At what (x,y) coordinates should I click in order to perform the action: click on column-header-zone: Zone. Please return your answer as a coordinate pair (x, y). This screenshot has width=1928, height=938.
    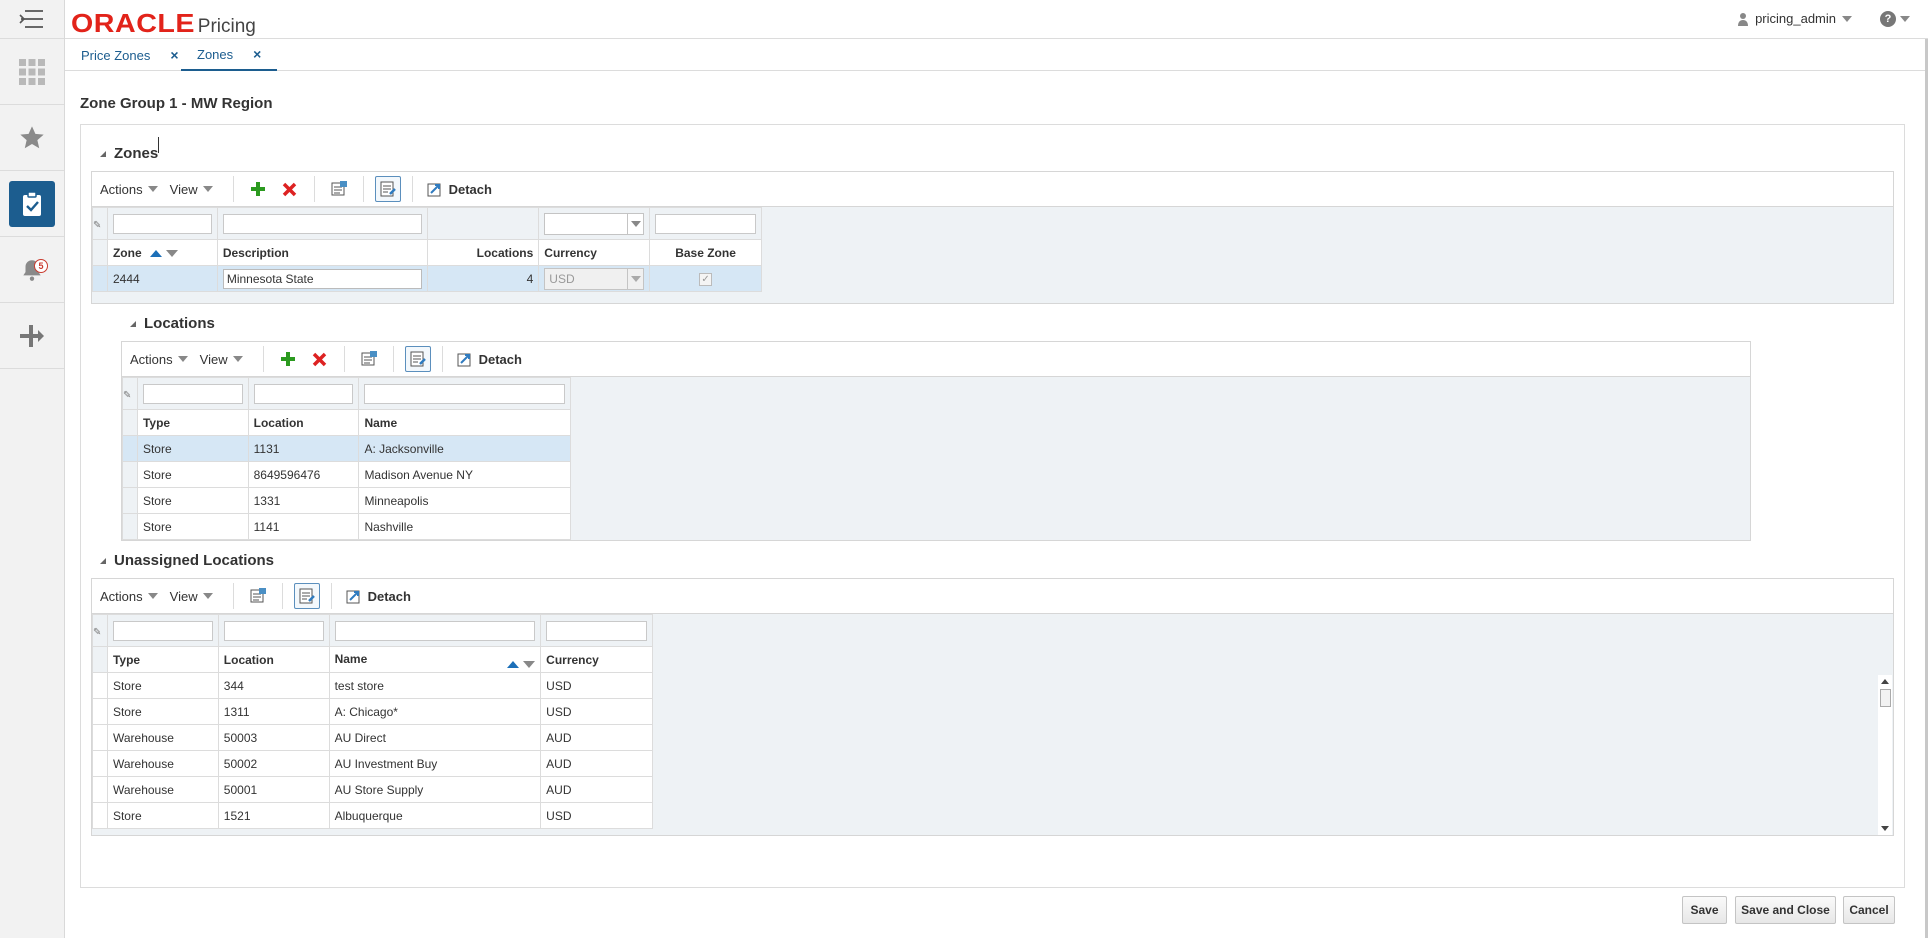
    Looking at the image, I should click on (162, 252).